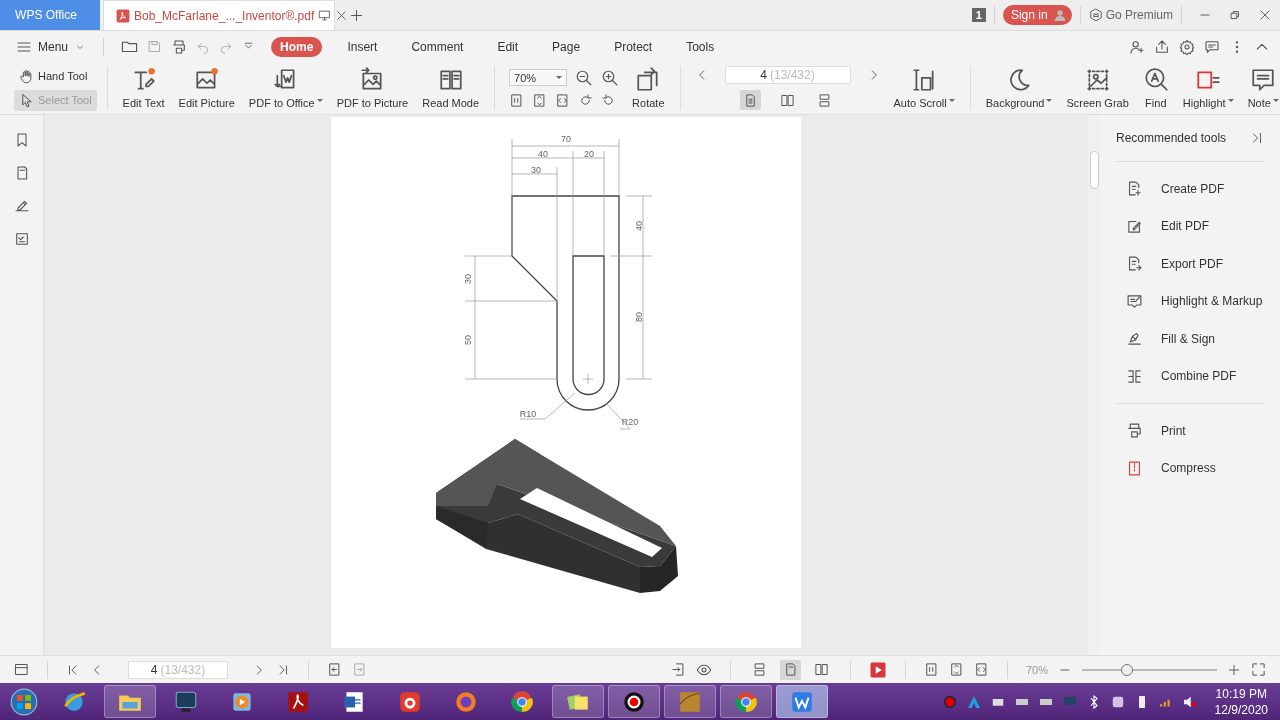 The height and width of the screenshot is (720, 1280). What do you see at coordinates (450, 80) in the screenshot?
I see `book-icon` at bounding box center [450, 80].